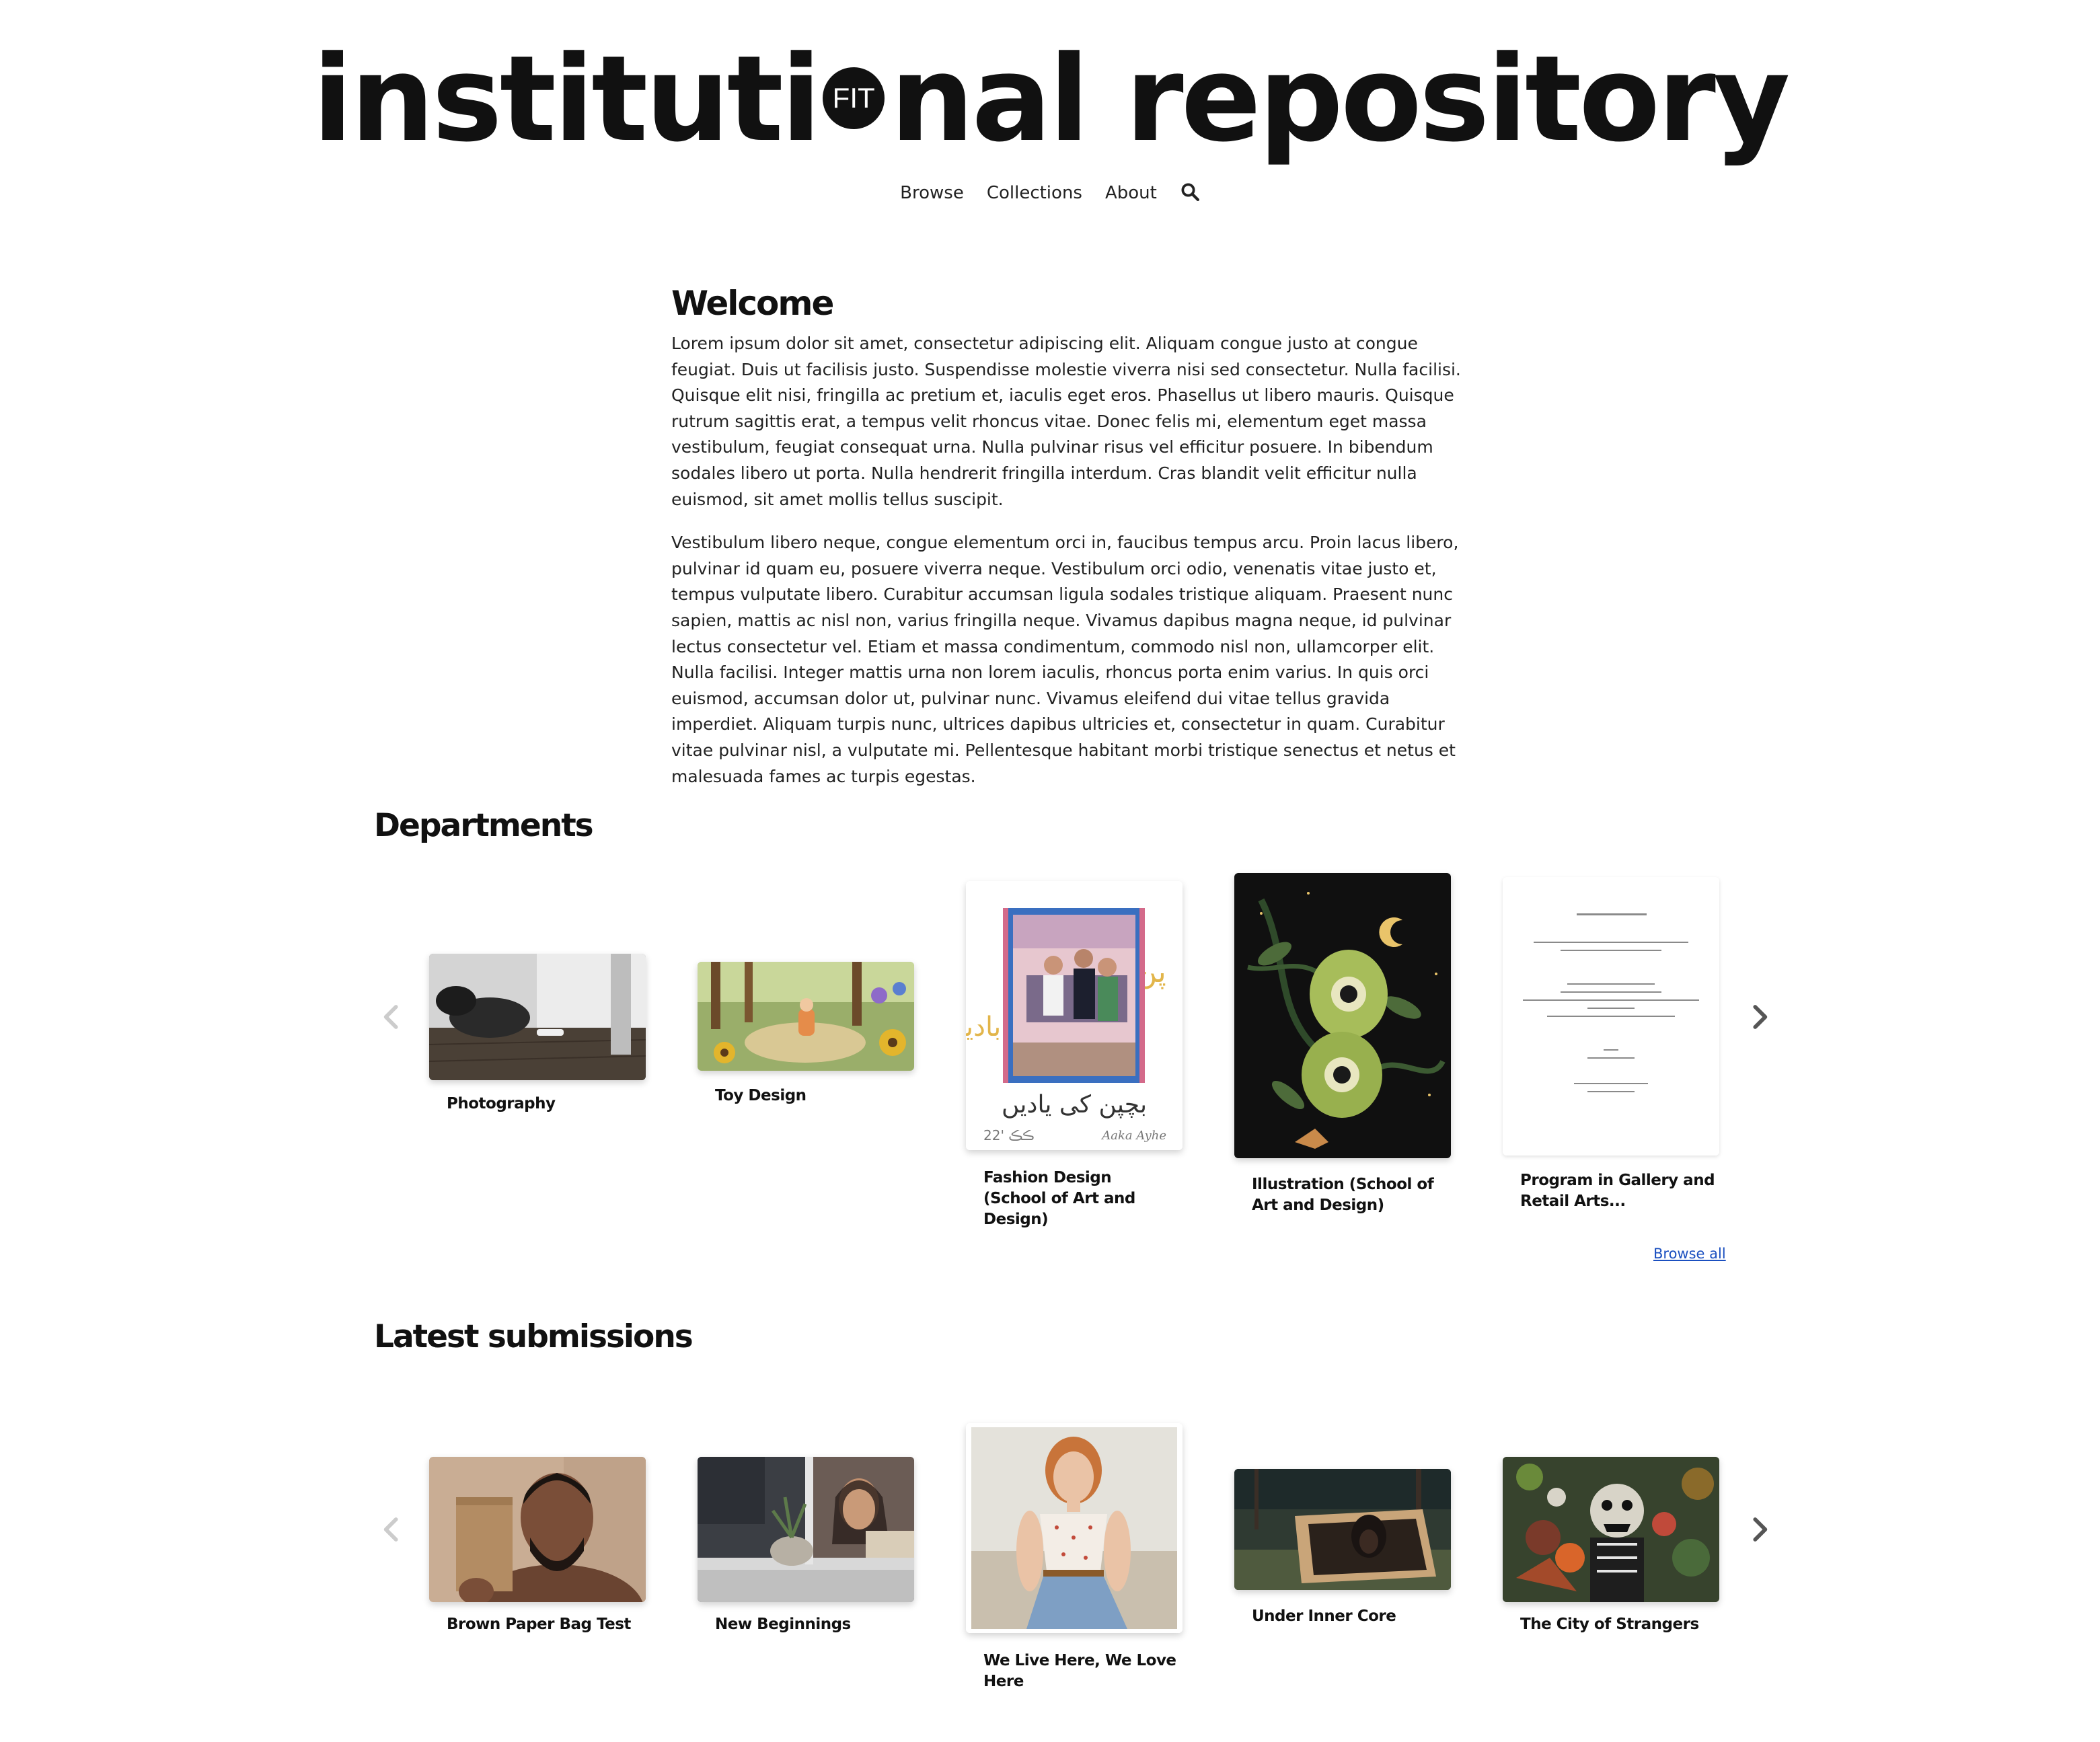 This screenshot has width=2100, height=1742. Describe the element at coordinates (1009, 1135) in the screenshot. I see `poster-footer-left: ڪڪ '22` at that location.